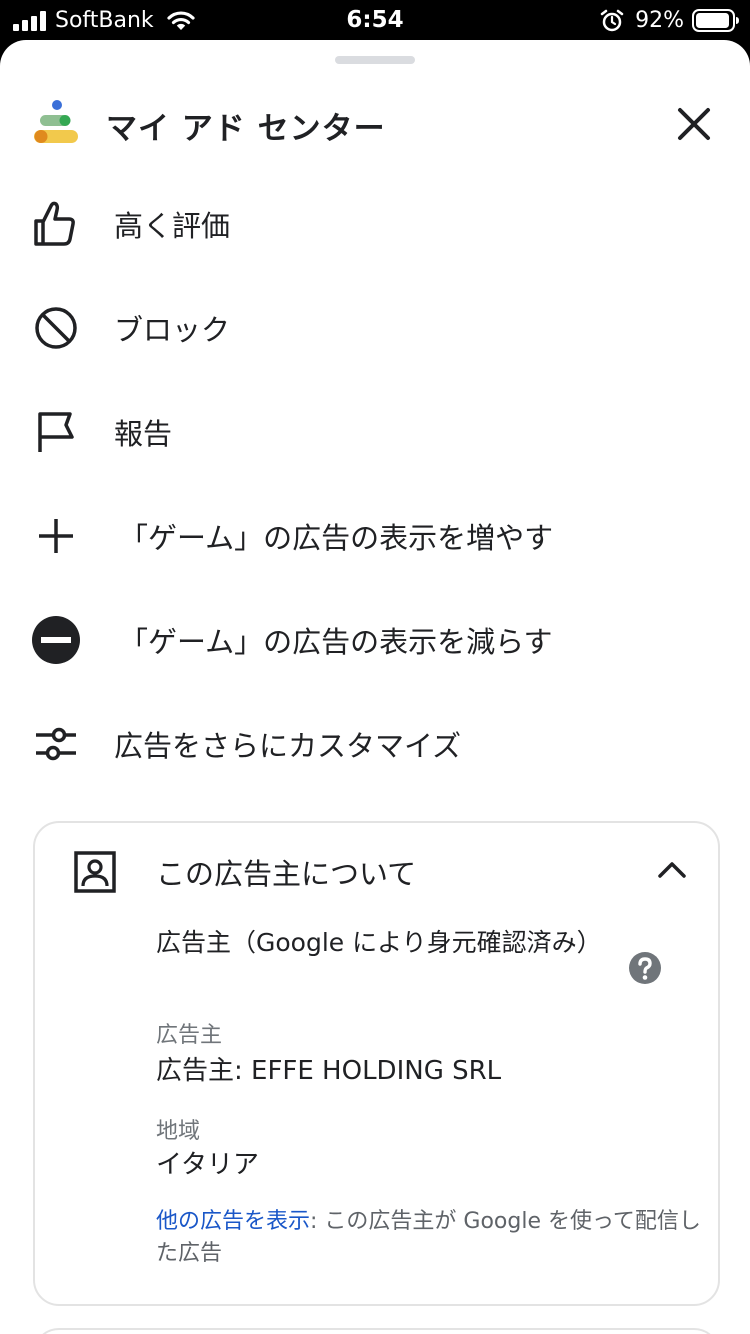  Describe the element at coordinates (56, 744) in the screenshot. I see `tune-icon` at that location.